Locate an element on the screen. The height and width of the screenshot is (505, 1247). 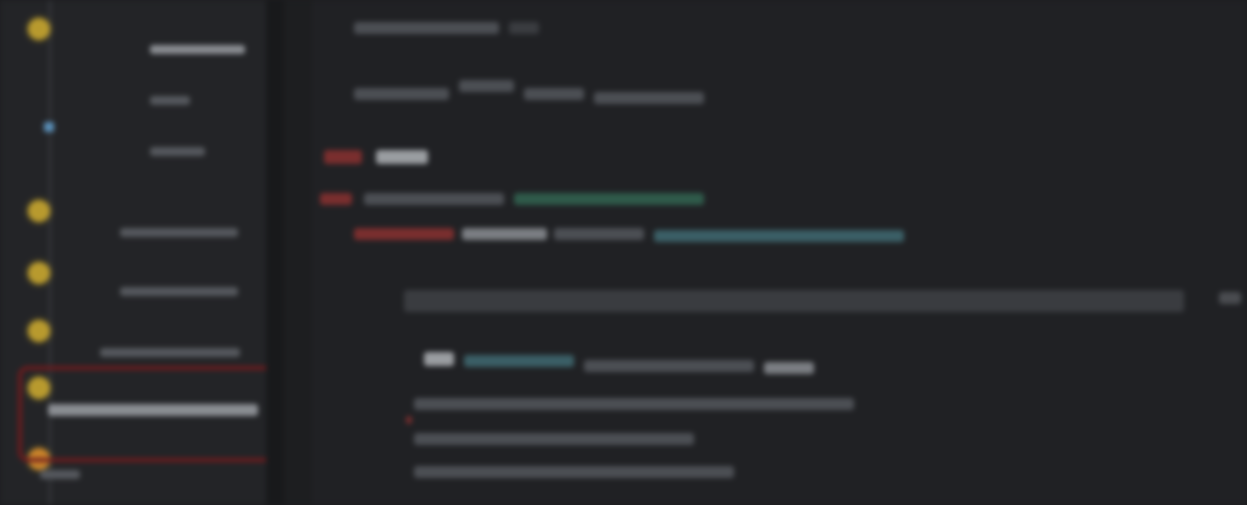
overflow-marker is located at coordinates (1230, 298).